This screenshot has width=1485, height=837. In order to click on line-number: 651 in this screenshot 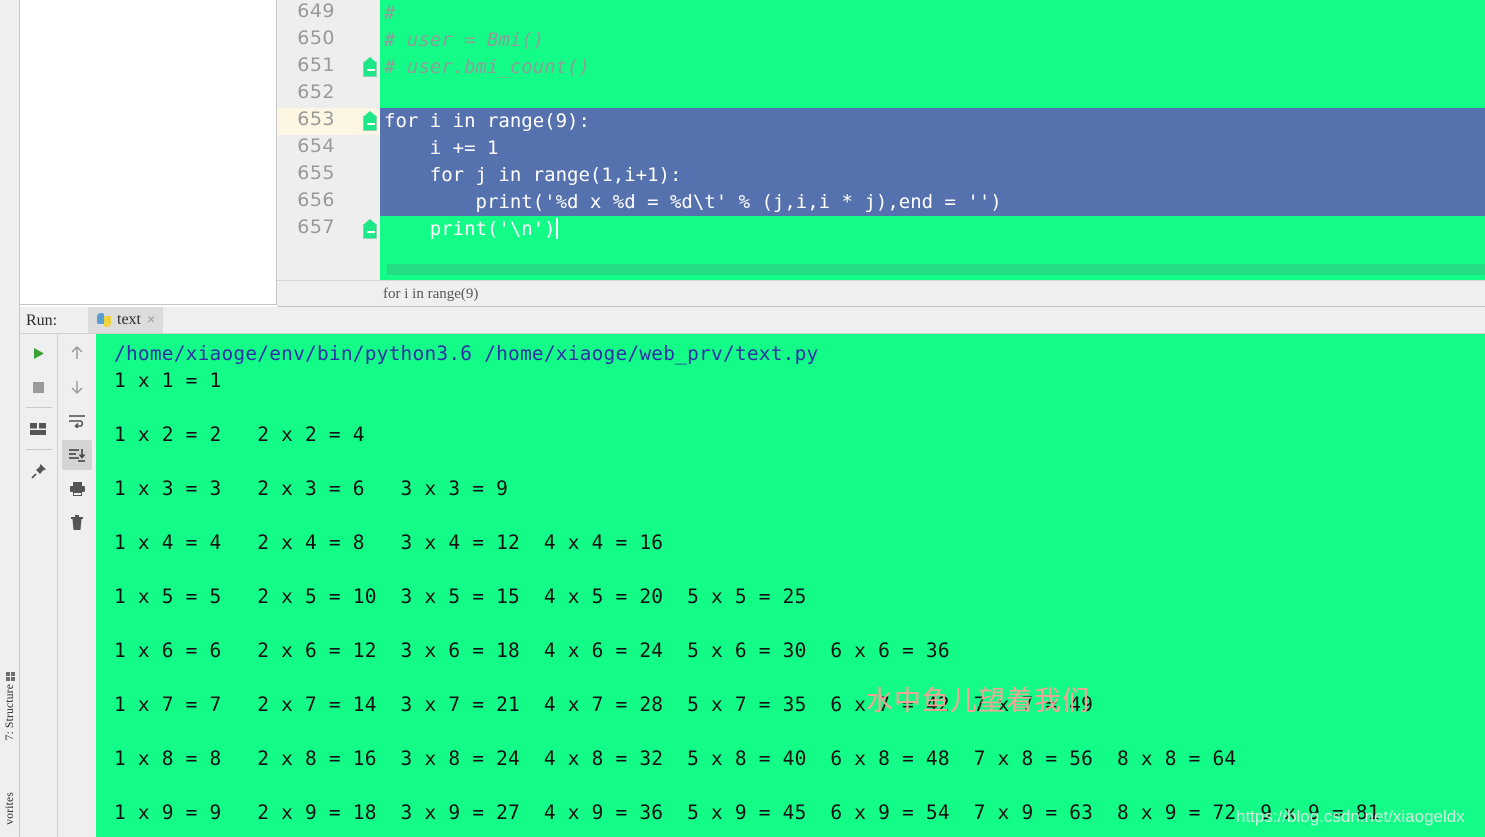, I will do `click(316, 65)`.